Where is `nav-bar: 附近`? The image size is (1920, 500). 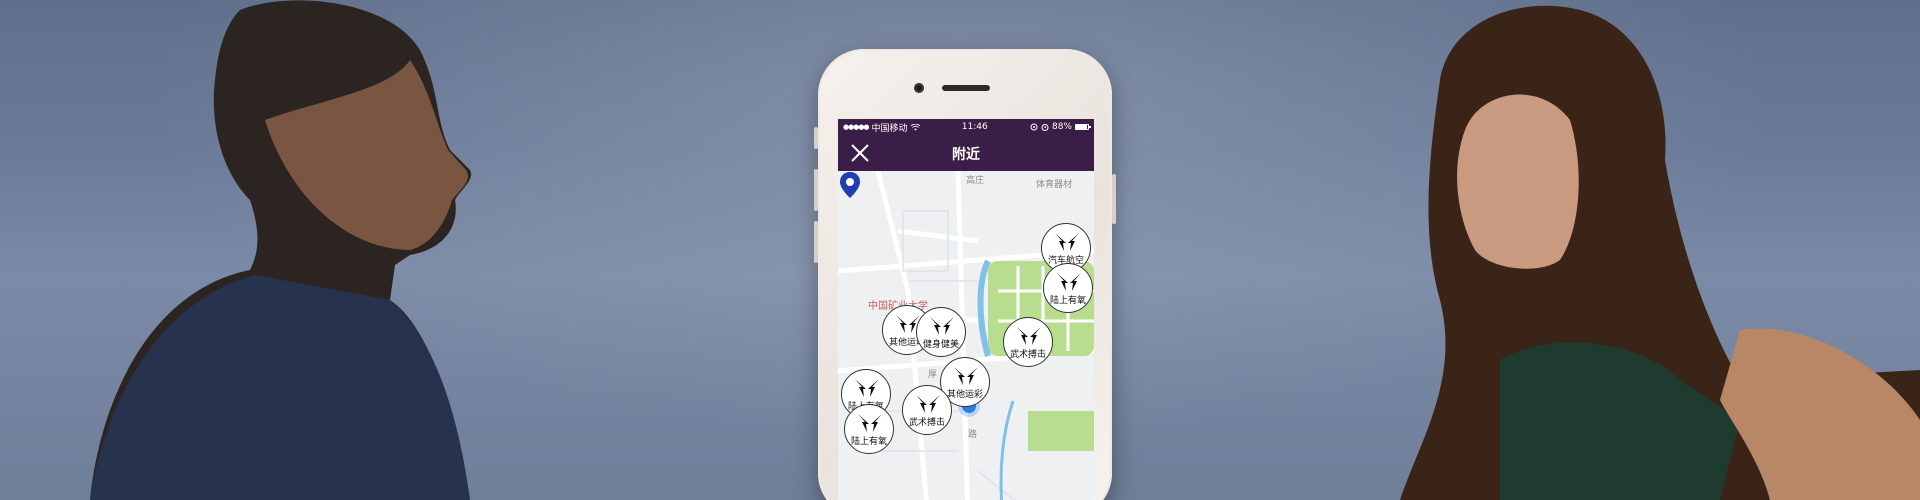
nav-bar: 附近 is located at coordinates (966, 153).